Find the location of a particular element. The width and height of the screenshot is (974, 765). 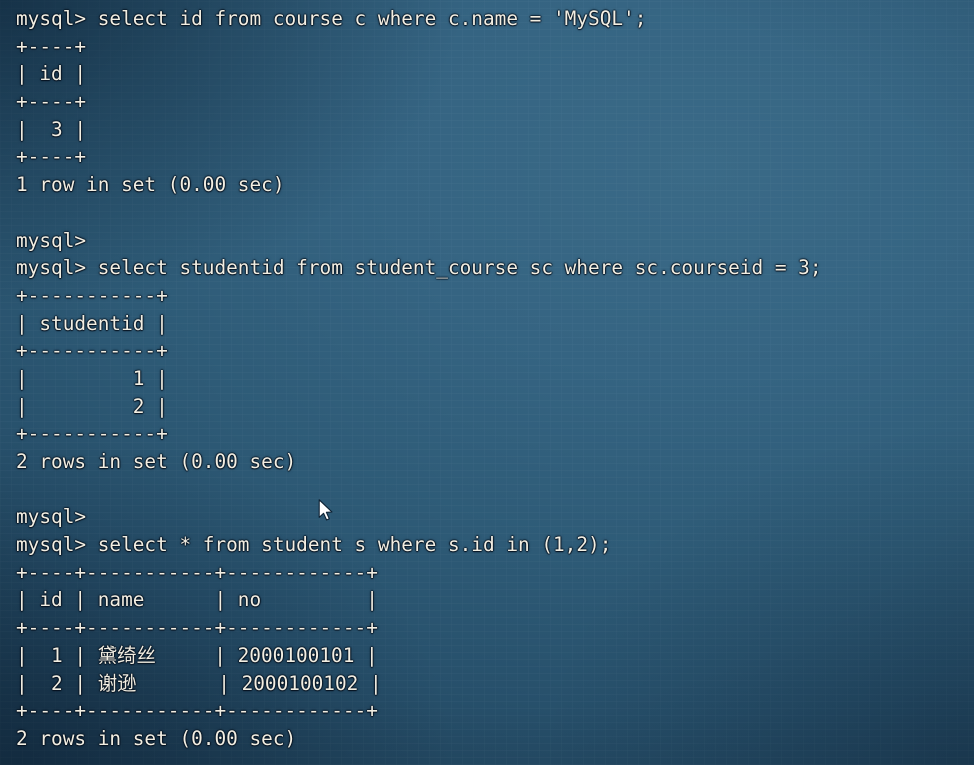

terminal-line-row: | 2 | 谢逊 | 2000100102 | is located at coordinates (495, 684).